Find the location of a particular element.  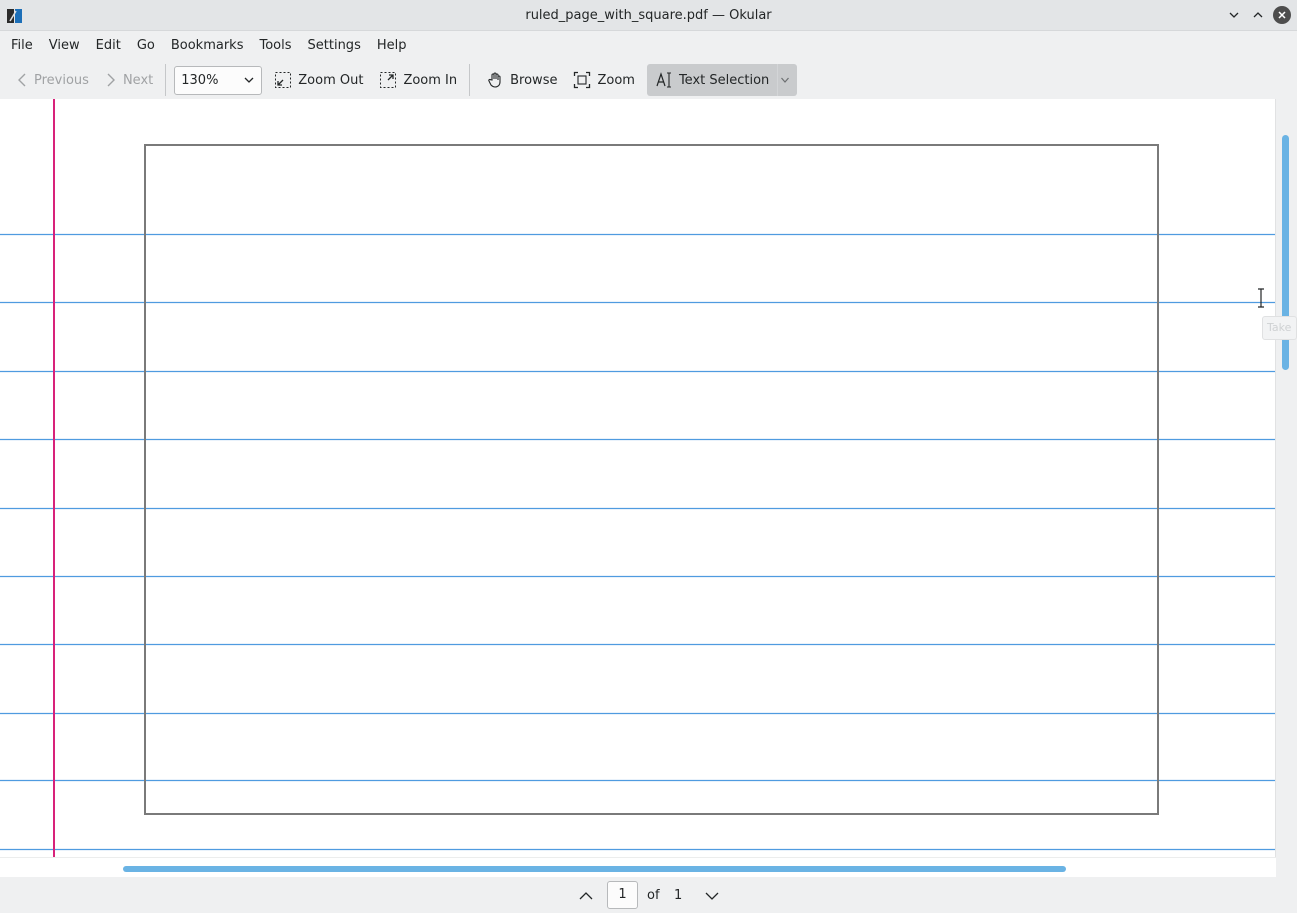

horizontal-scrollbar-thumb is located at coordinates (594, 869).